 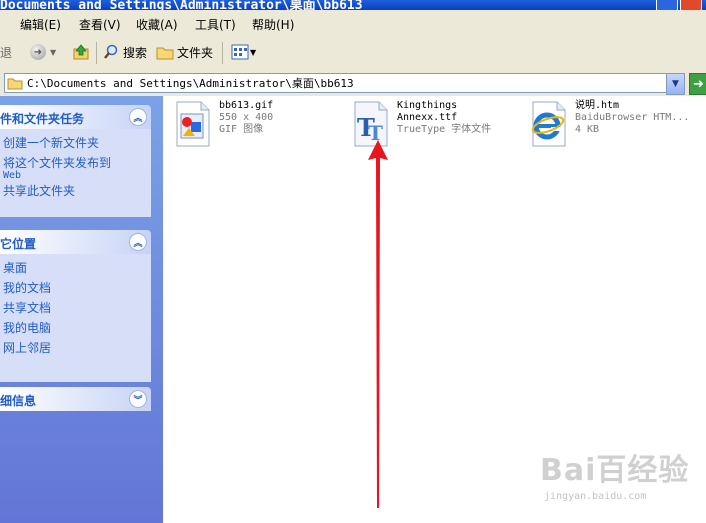 What do you see at coordinates (138, 399) in the screenshot?
I see `chevron-down-icon: ︾` at bounding box center [138, 399].